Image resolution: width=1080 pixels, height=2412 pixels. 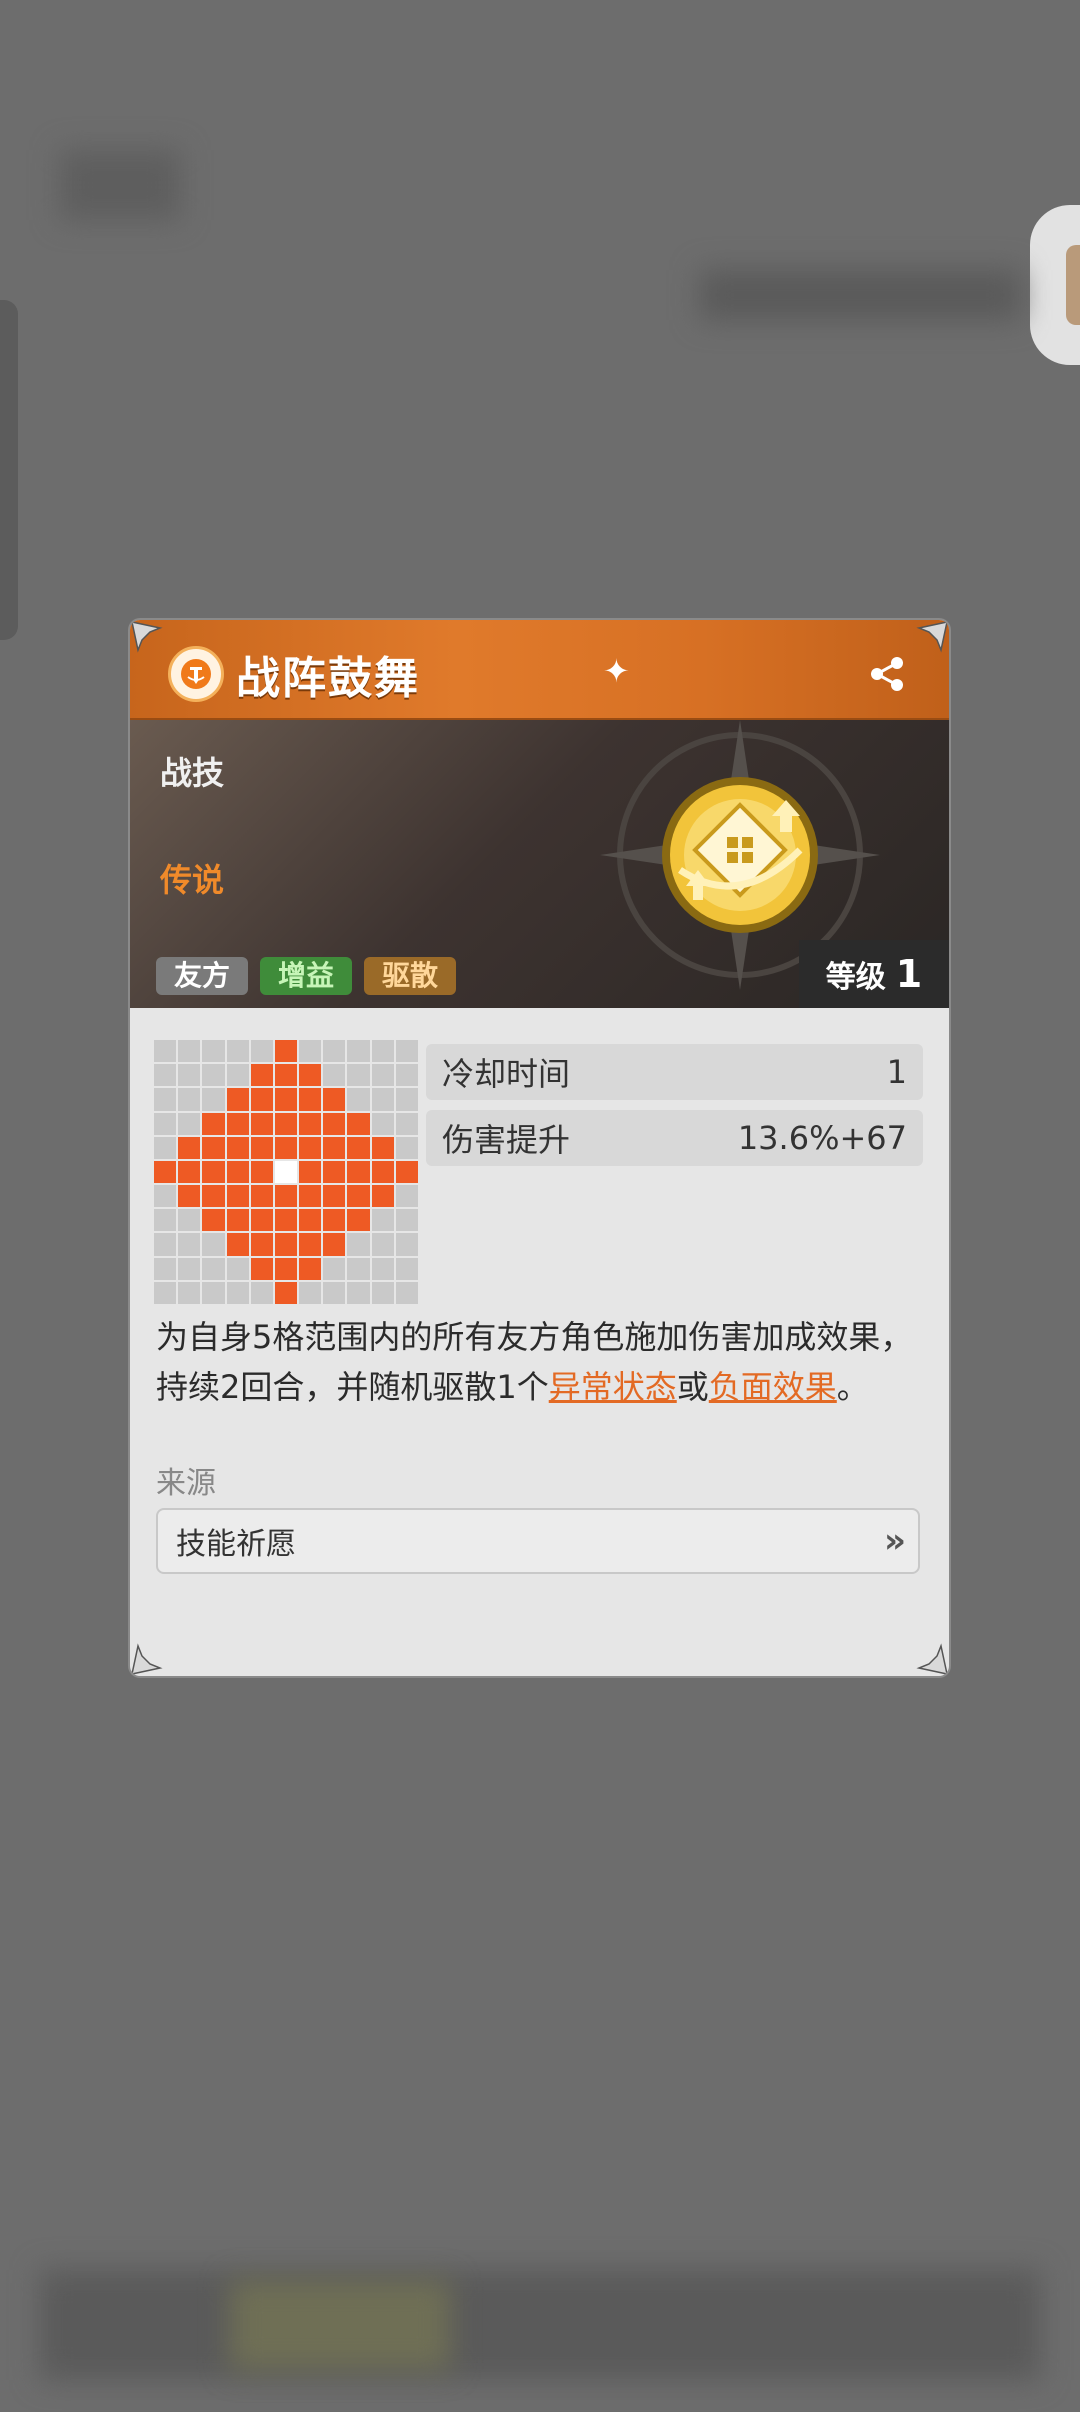 What do you see at coordinates (674, 1072) in the screenshot?
I see `stat-row-cooldown: 冷却时间 1` at bounding box center [674, 1072].